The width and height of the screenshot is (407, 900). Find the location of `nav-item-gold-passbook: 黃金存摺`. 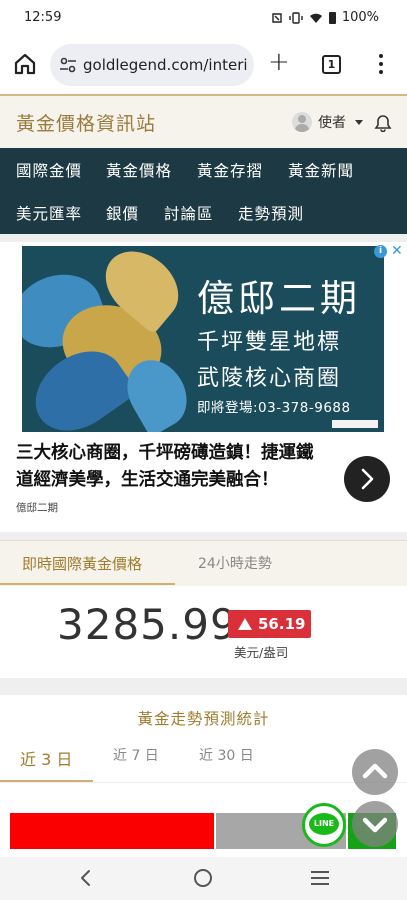

nav-item-gold-passbook: 黃金存摺 is located at coordinates (230, 170).